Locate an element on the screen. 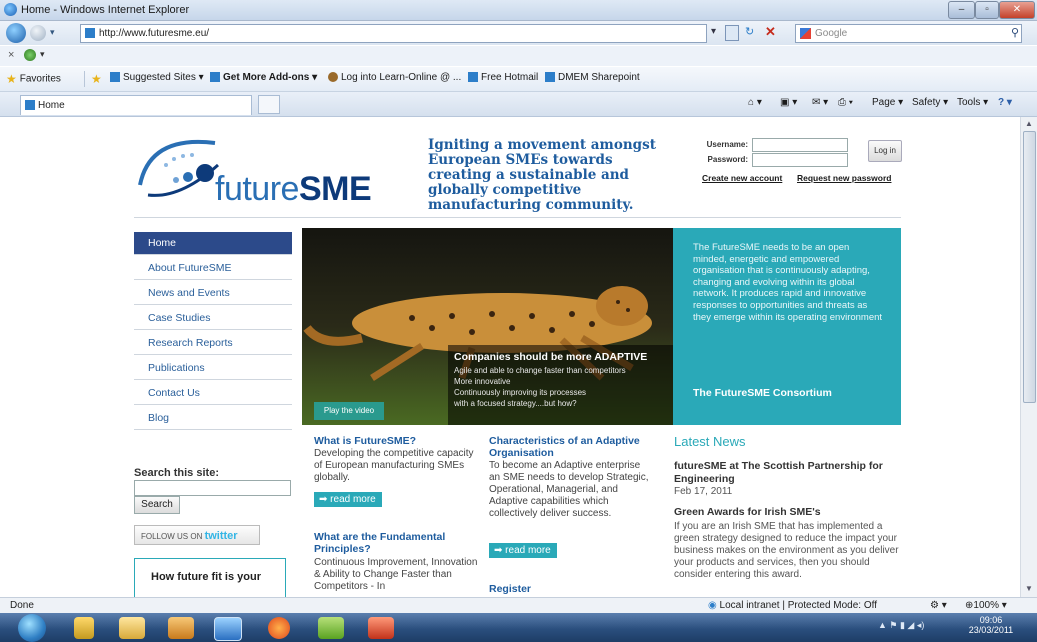  twitter-follow-button: FOLLOW US ON twitter is located at coordinates (197, 535).